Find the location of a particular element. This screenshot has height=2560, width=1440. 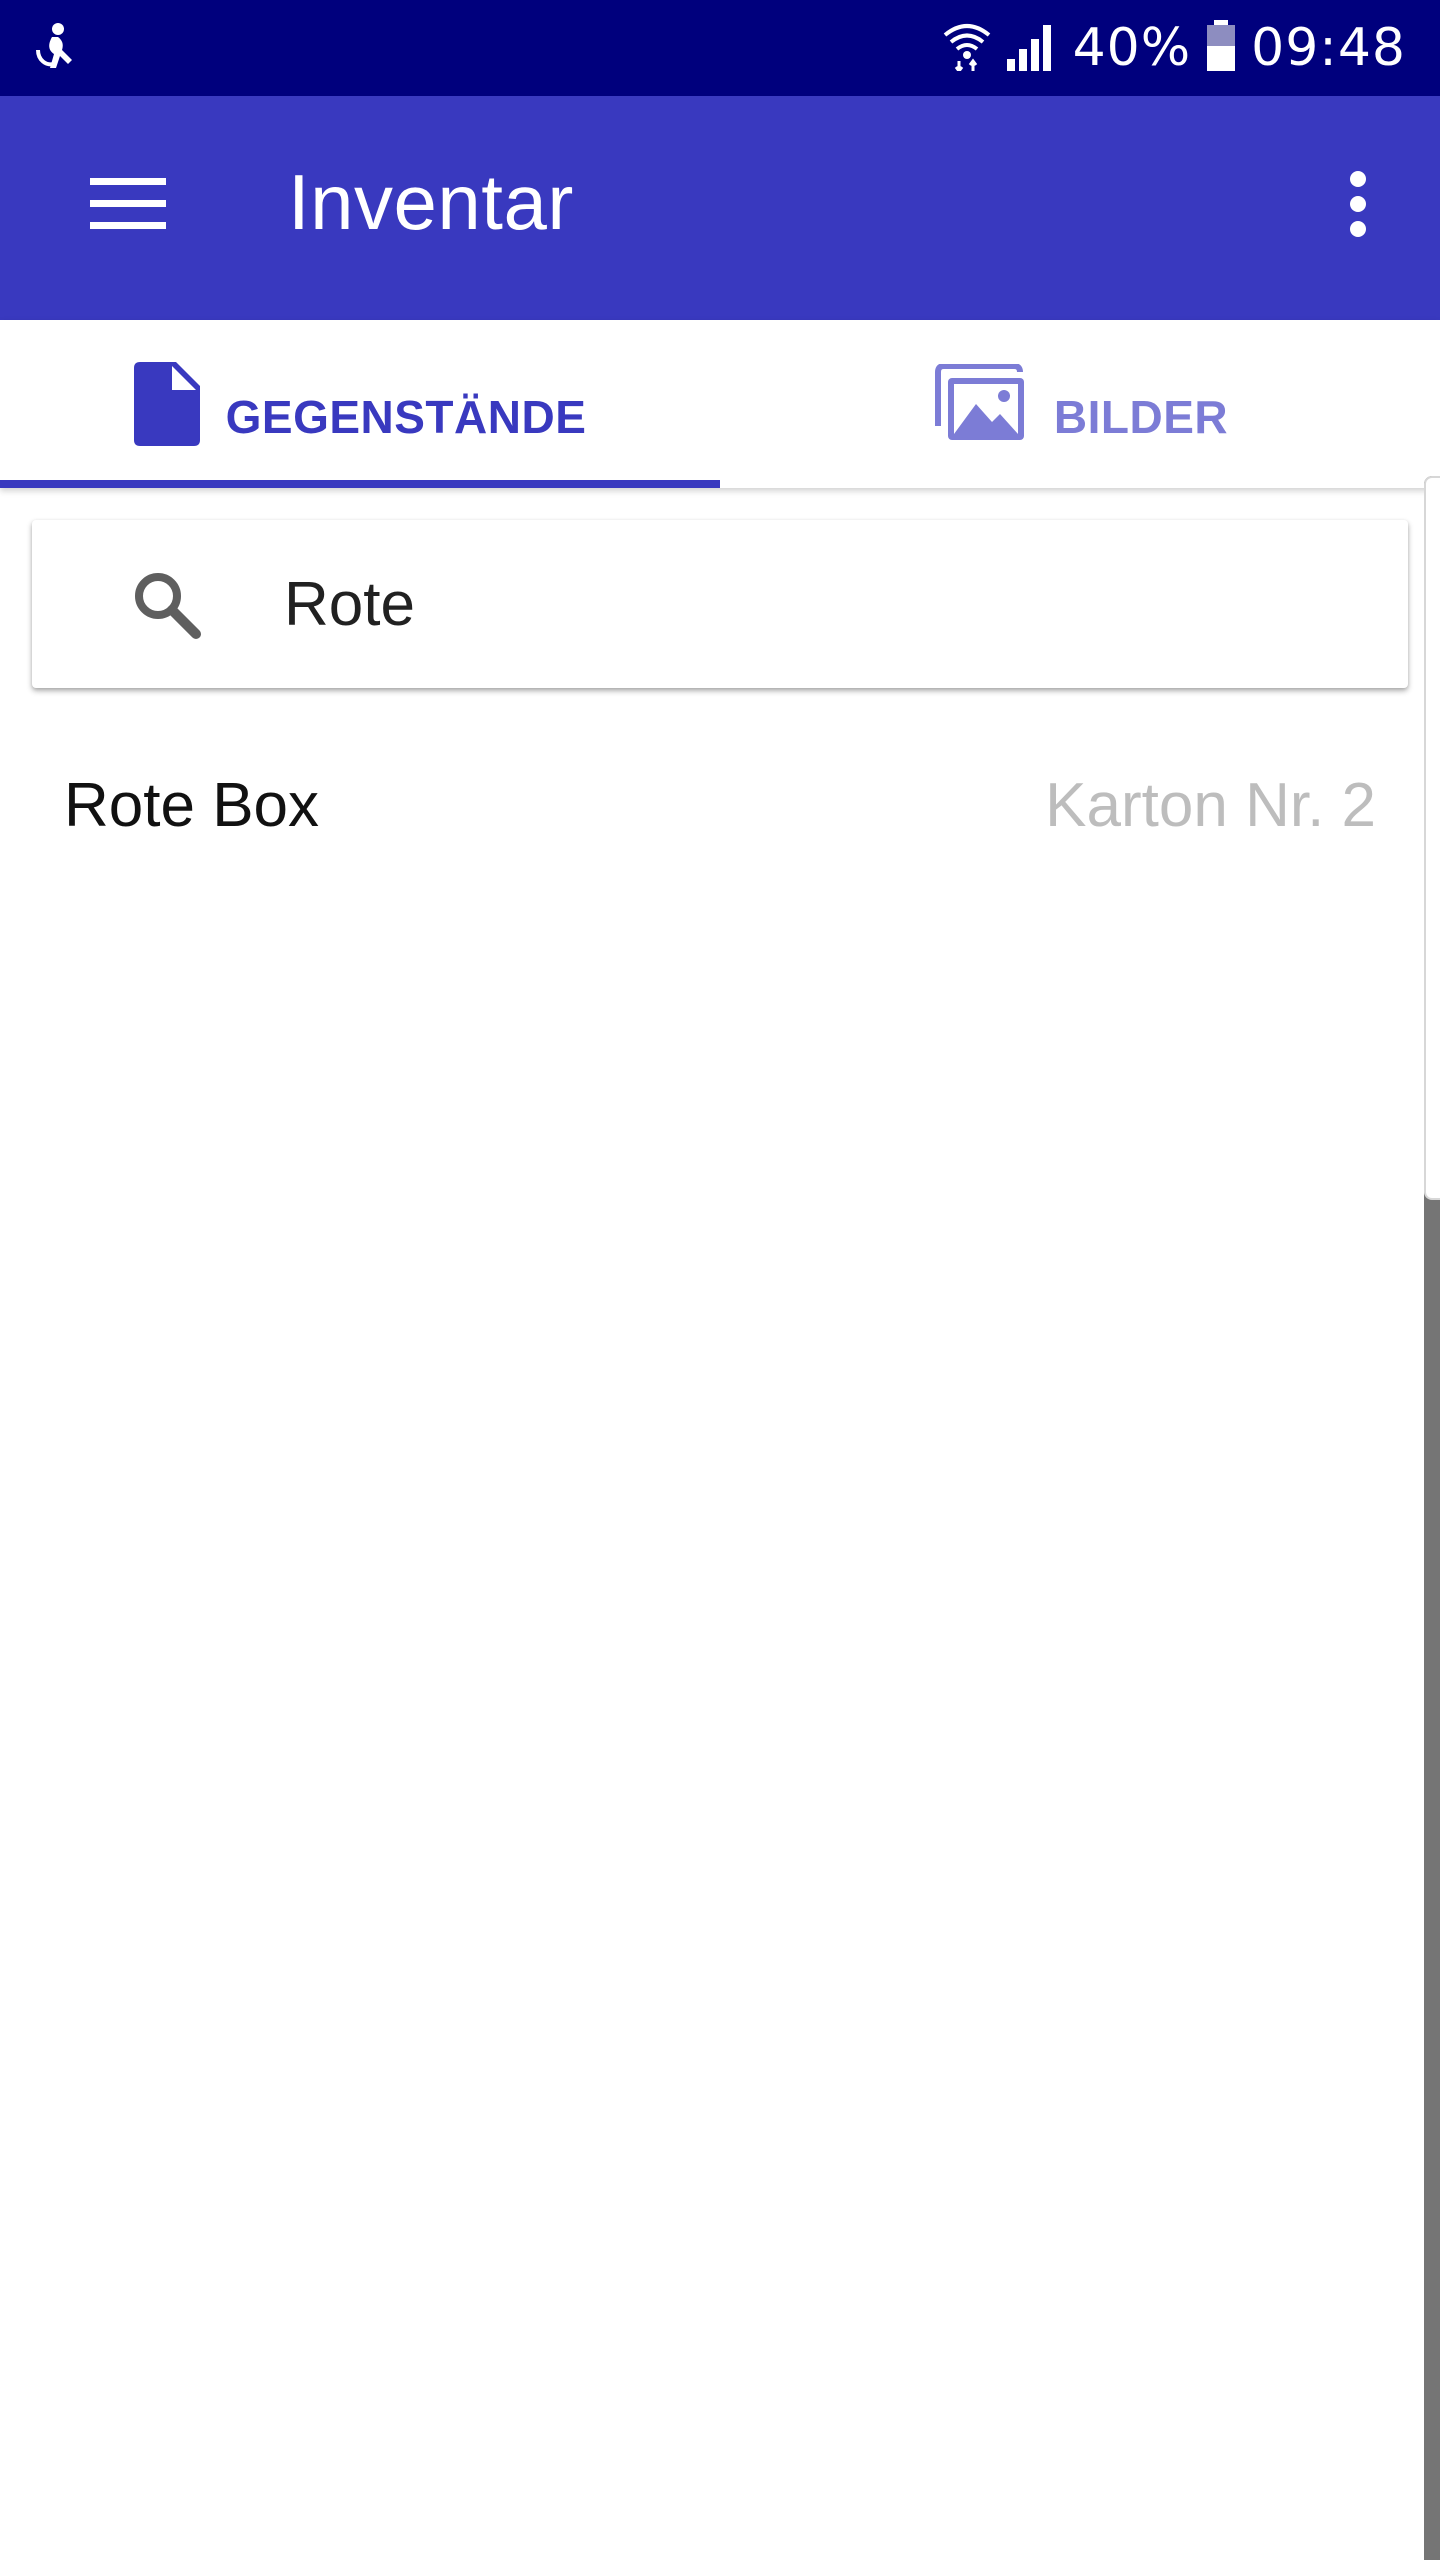

status-right-group: 40% 09:48 is located at coordinates (1174, 48).